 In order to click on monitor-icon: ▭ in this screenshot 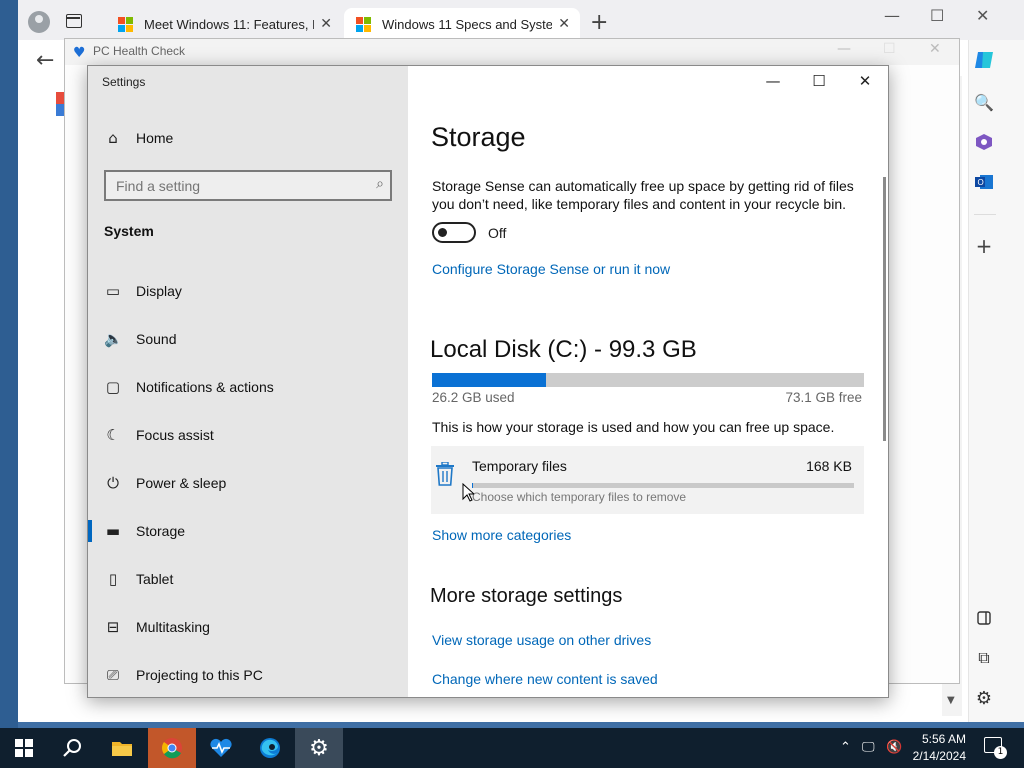, I will do `click(113, 291)`.